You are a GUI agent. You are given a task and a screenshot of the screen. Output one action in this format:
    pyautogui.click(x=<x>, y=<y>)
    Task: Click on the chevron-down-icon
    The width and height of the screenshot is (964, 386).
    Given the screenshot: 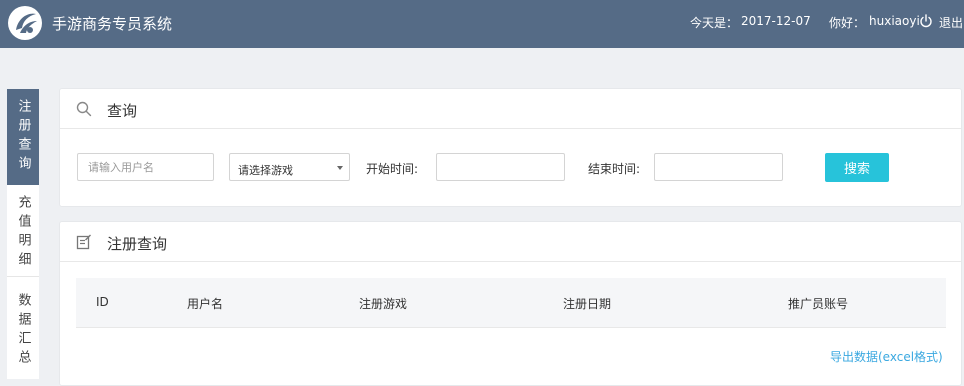 What is the action you would take?
    pyautogui.click(x=340, y=168)
    